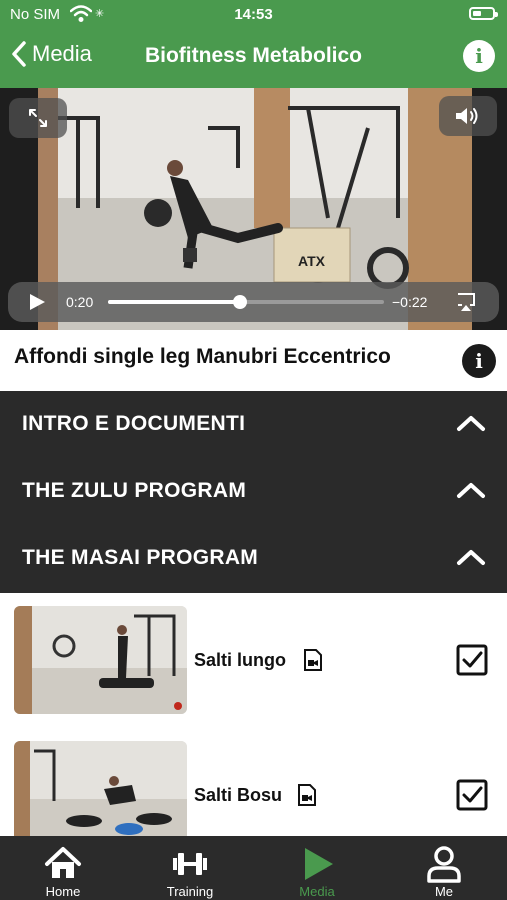 Image resolution: width=507 pixels, height=900 pixels. I want to click on section-the-zulu-program: THE ZULU PROGRAM, so click(253, 491).